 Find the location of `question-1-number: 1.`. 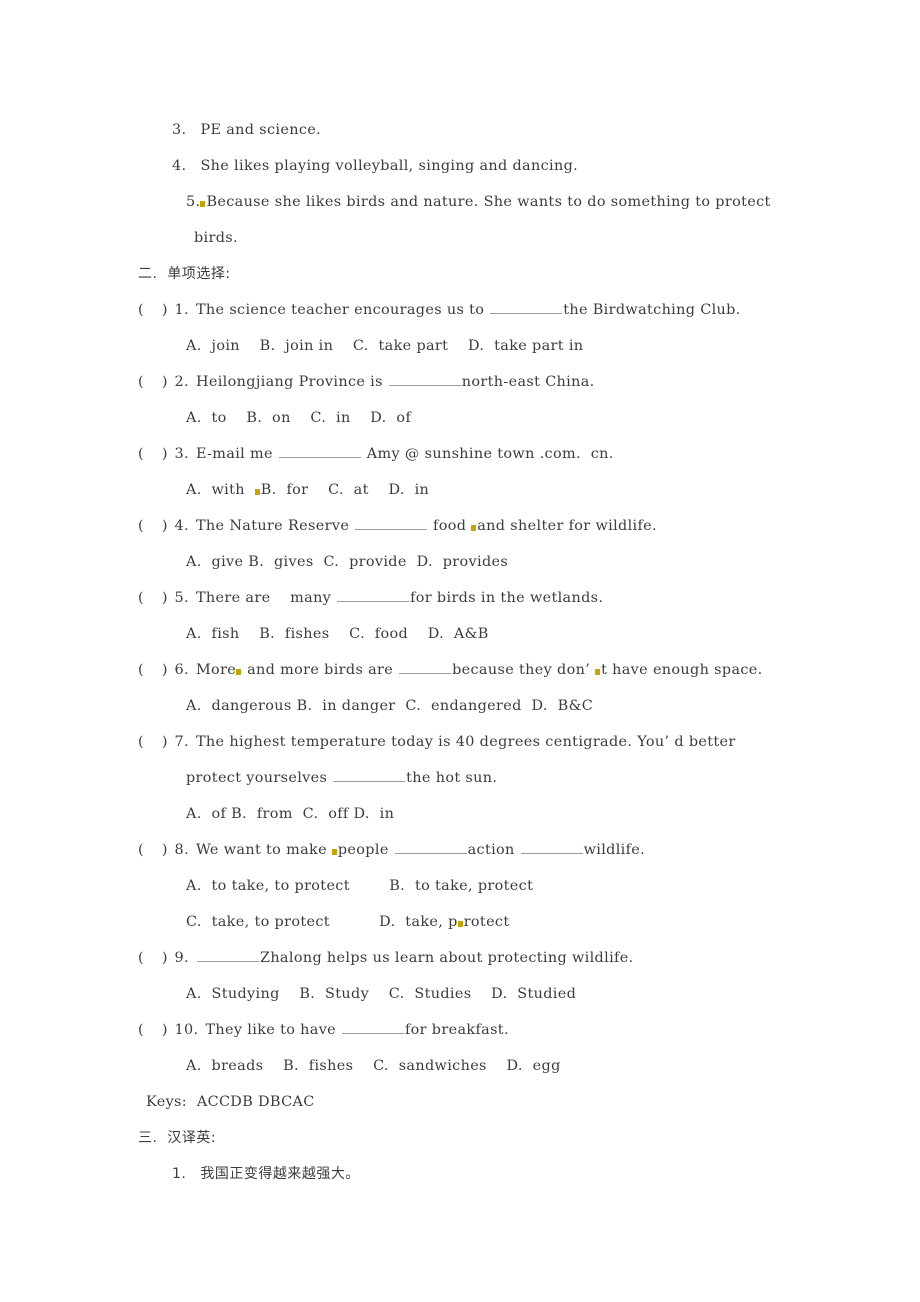

question-1-number: 1. is located at coordinates (181, 310).